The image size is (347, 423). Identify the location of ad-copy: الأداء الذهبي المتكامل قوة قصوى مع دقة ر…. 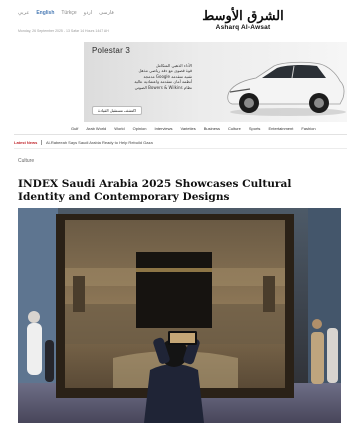
(142, 76).